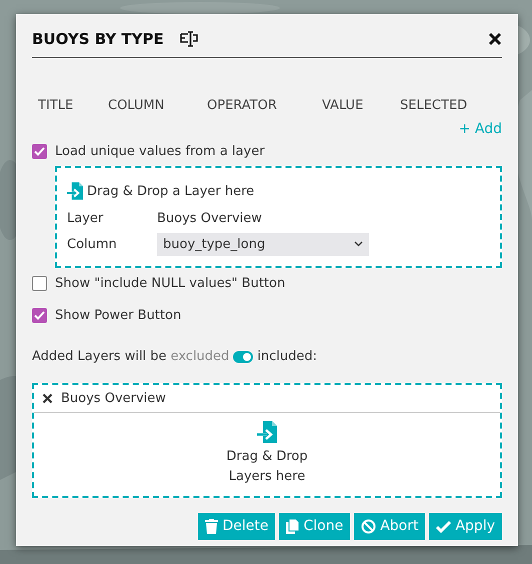 The width and height of the screenshot is (532, 564). Describe the element at coordinates (358, 244) in the screenshot. I see `chevron-icon` at that location.